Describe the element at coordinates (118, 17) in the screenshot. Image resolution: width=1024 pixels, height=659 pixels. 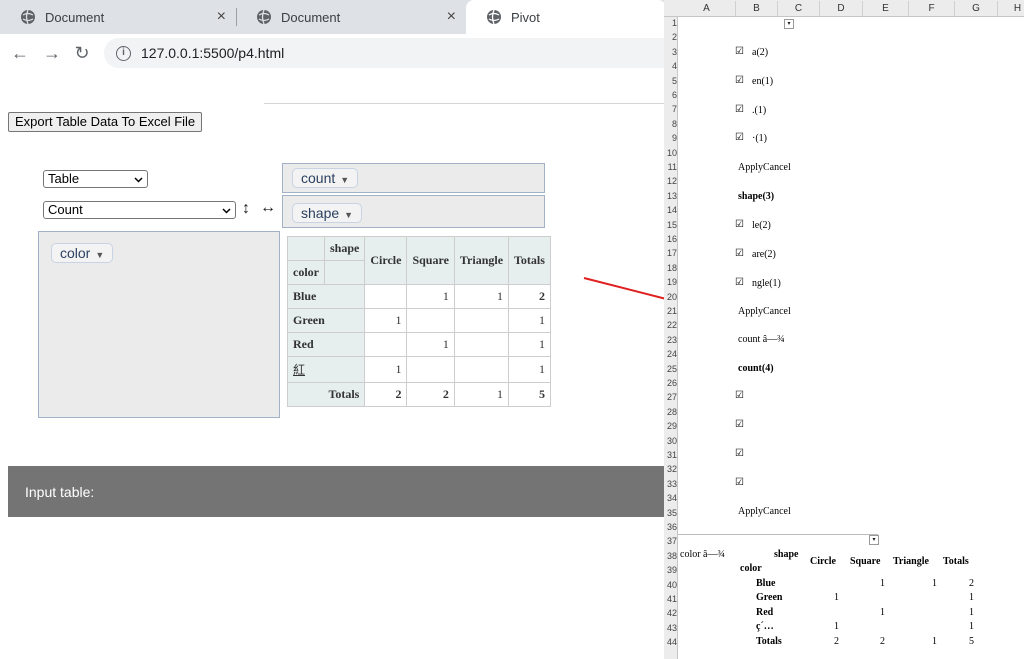
I see `browser-tab-document-1: Document ×` at that location.